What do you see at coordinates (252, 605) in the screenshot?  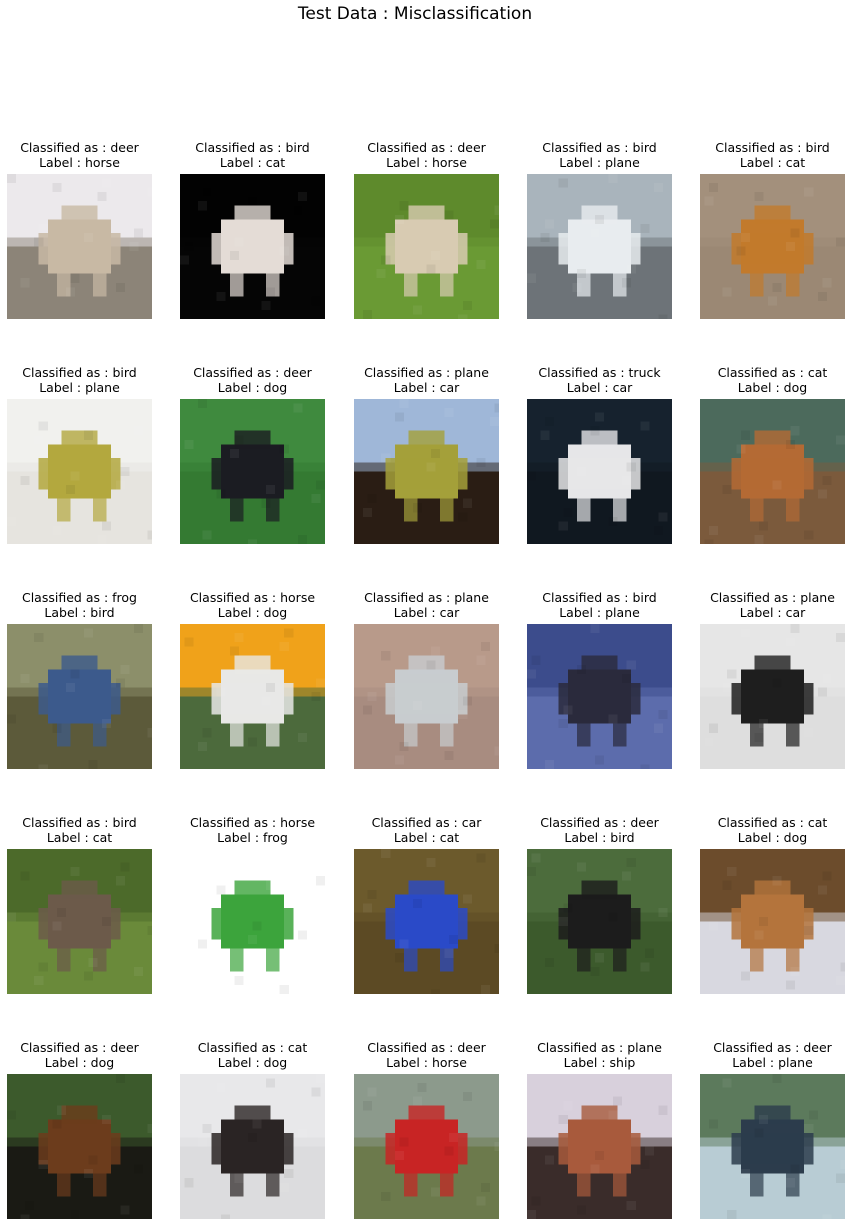 I see `cell-caption: Classified as : horse Label : dog` at bounding box center [252, 605].